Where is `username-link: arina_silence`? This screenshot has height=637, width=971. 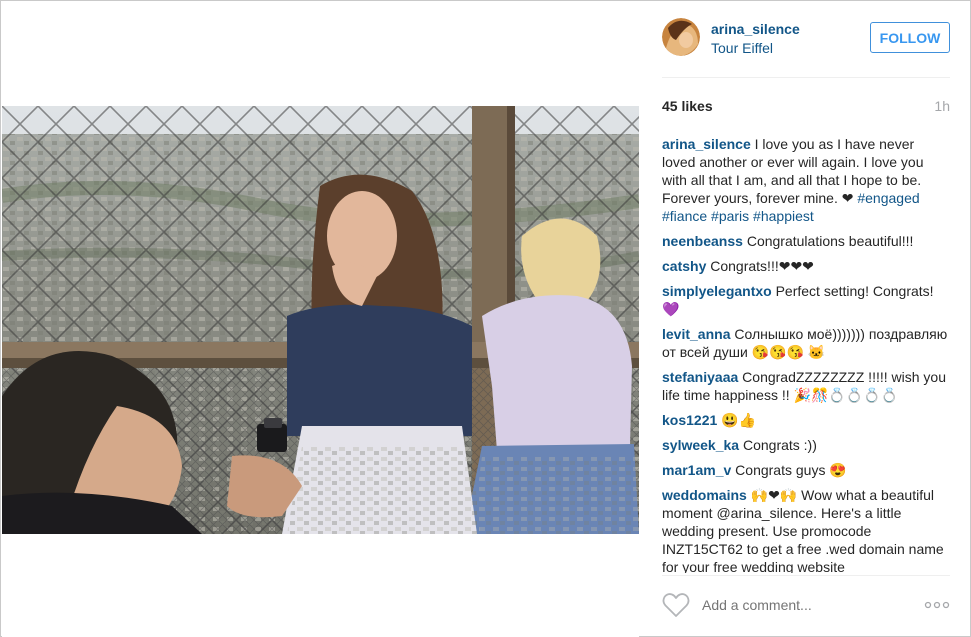
username-link: arina_silence is located at coordinates (755, 29).